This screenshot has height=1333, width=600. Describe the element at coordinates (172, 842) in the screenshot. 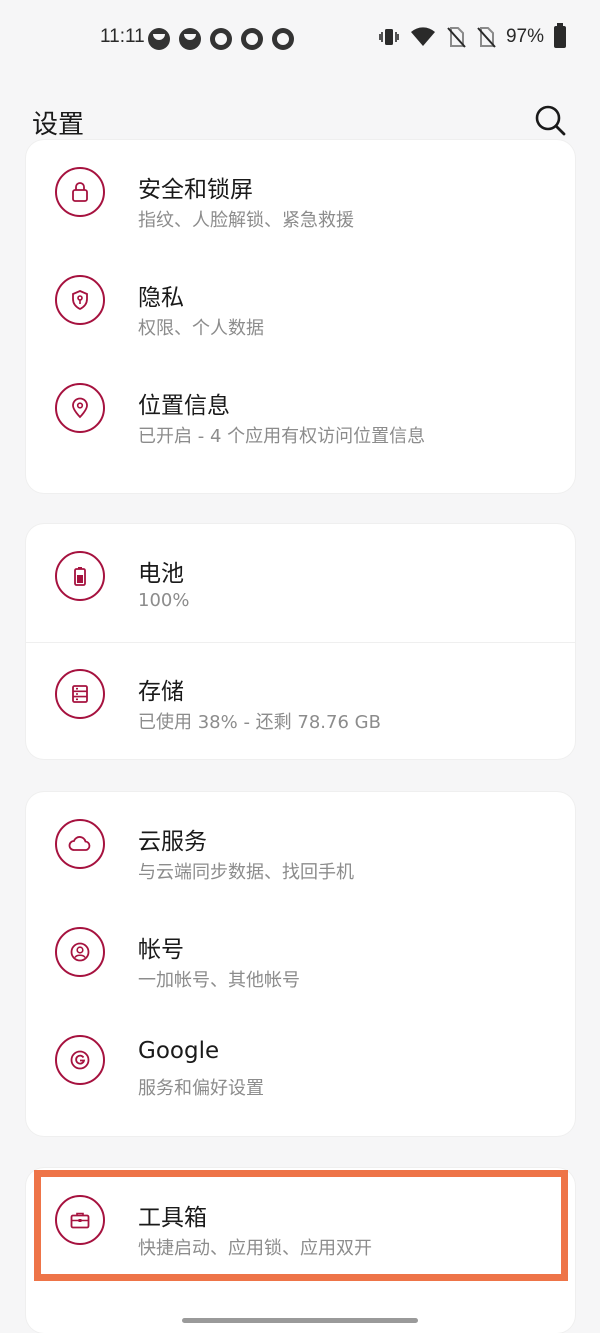

I see `setting-title: 云服务` at that location.